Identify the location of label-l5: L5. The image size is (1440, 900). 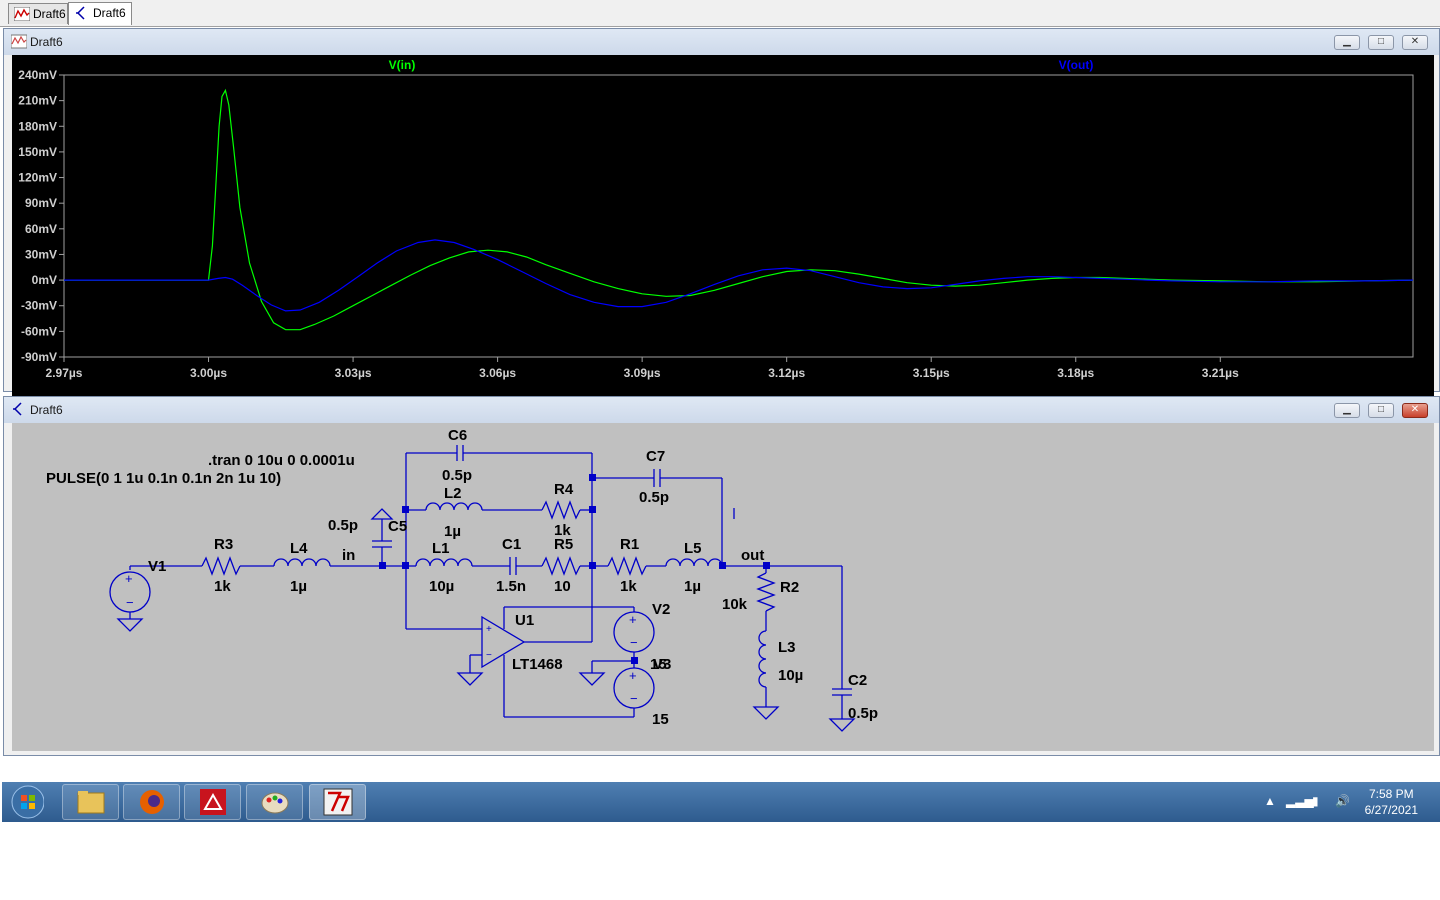
(693, 548).